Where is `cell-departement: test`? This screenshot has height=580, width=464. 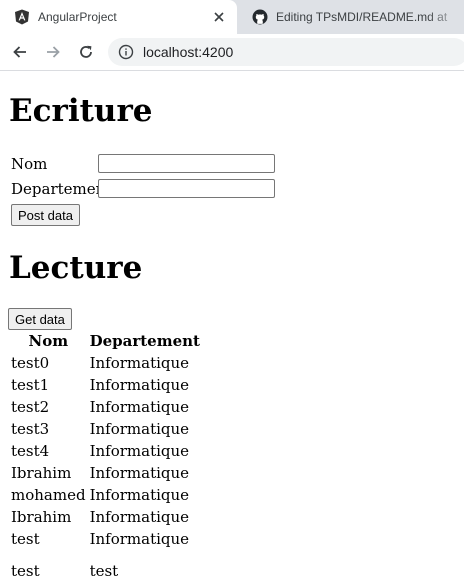 cell-departement: test is located at coordinates (104, 571).